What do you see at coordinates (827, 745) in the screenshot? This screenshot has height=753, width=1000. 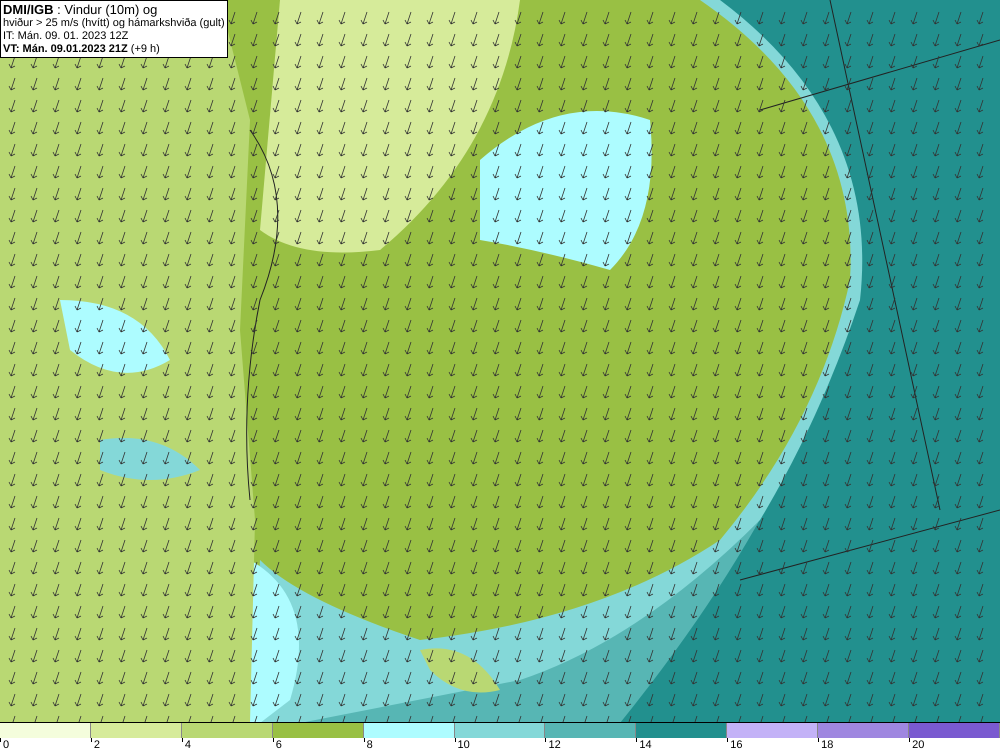 I see `legend-label: 18` at bounding box center [827, 745].